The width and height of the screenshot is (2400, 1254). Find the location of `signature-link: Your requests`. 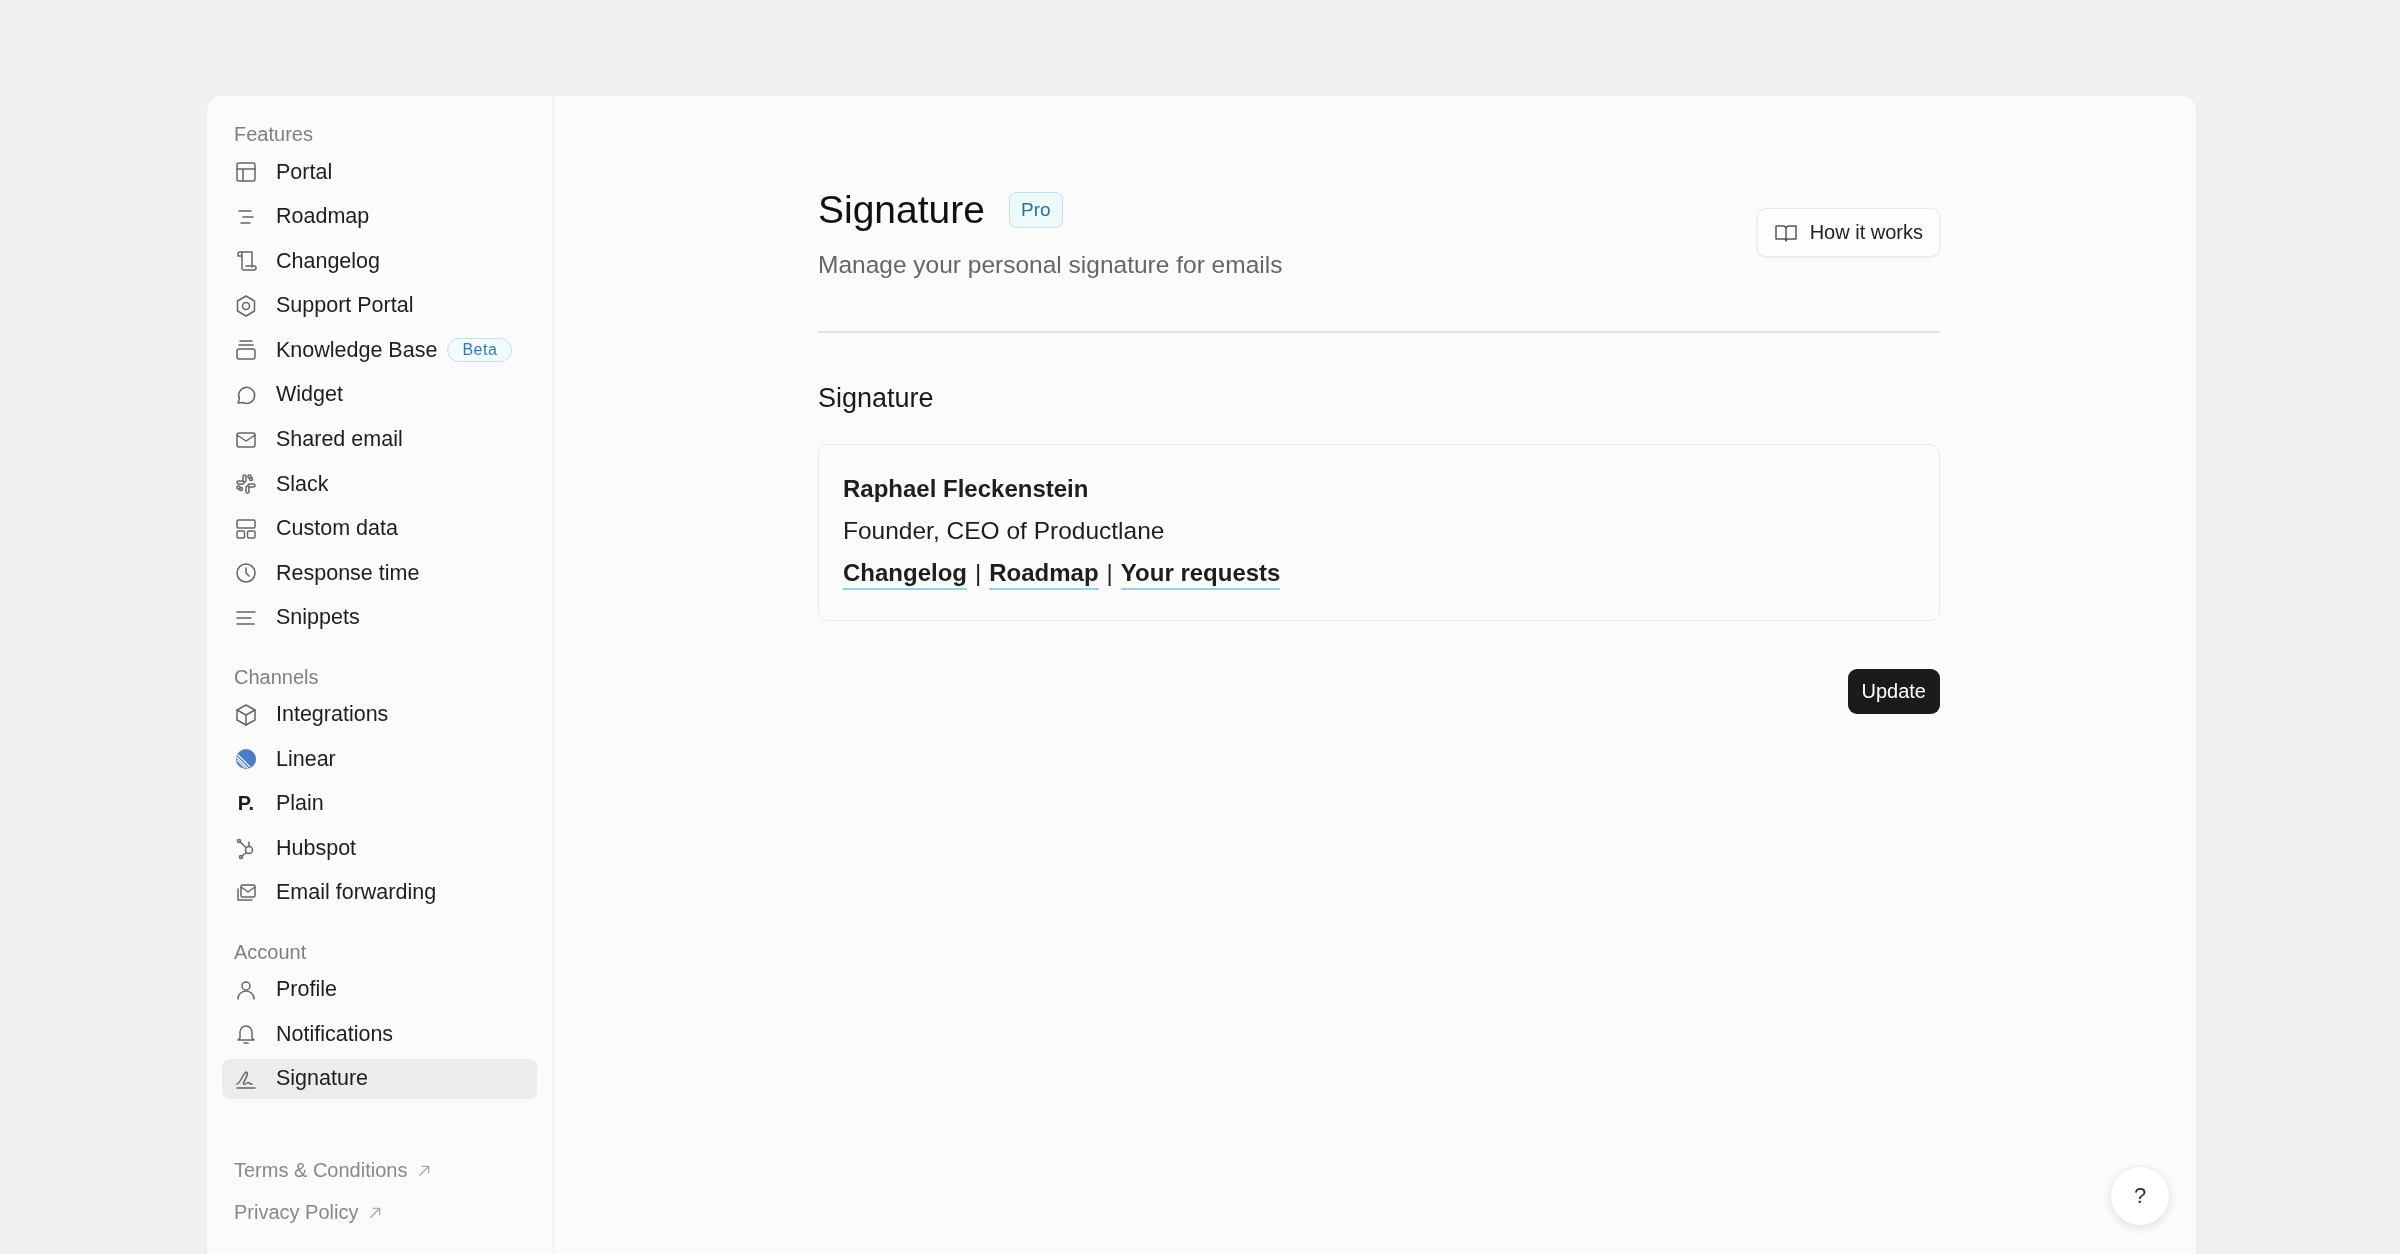

signature-link: Your requests is located at coordinates (1200, 574).